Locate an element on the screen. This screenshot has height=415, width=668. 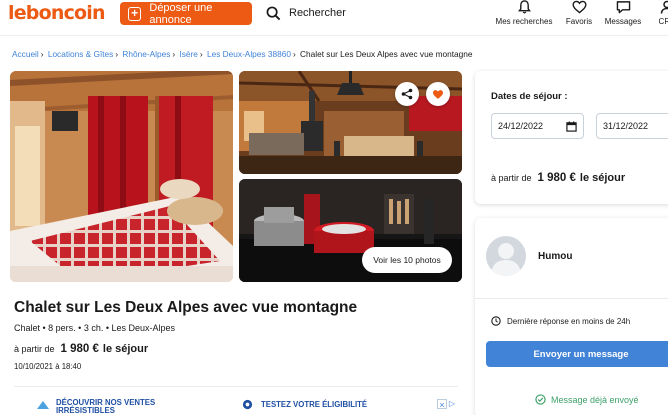
post-ad-button: + Déposer une annonce is located at coordinates (186, 13).